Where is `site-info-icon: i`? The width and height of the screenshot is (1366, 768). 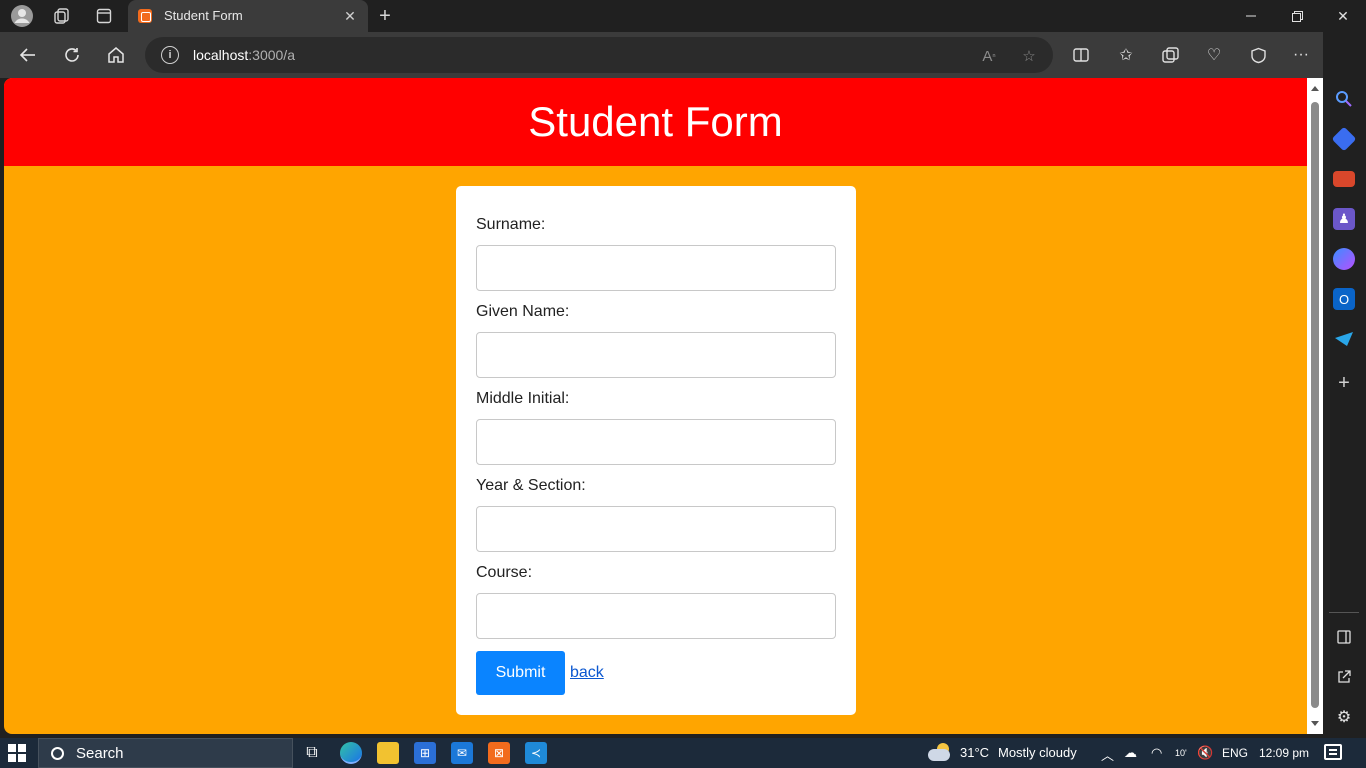 site-info-icon: i is located at coordinates (170, 55).